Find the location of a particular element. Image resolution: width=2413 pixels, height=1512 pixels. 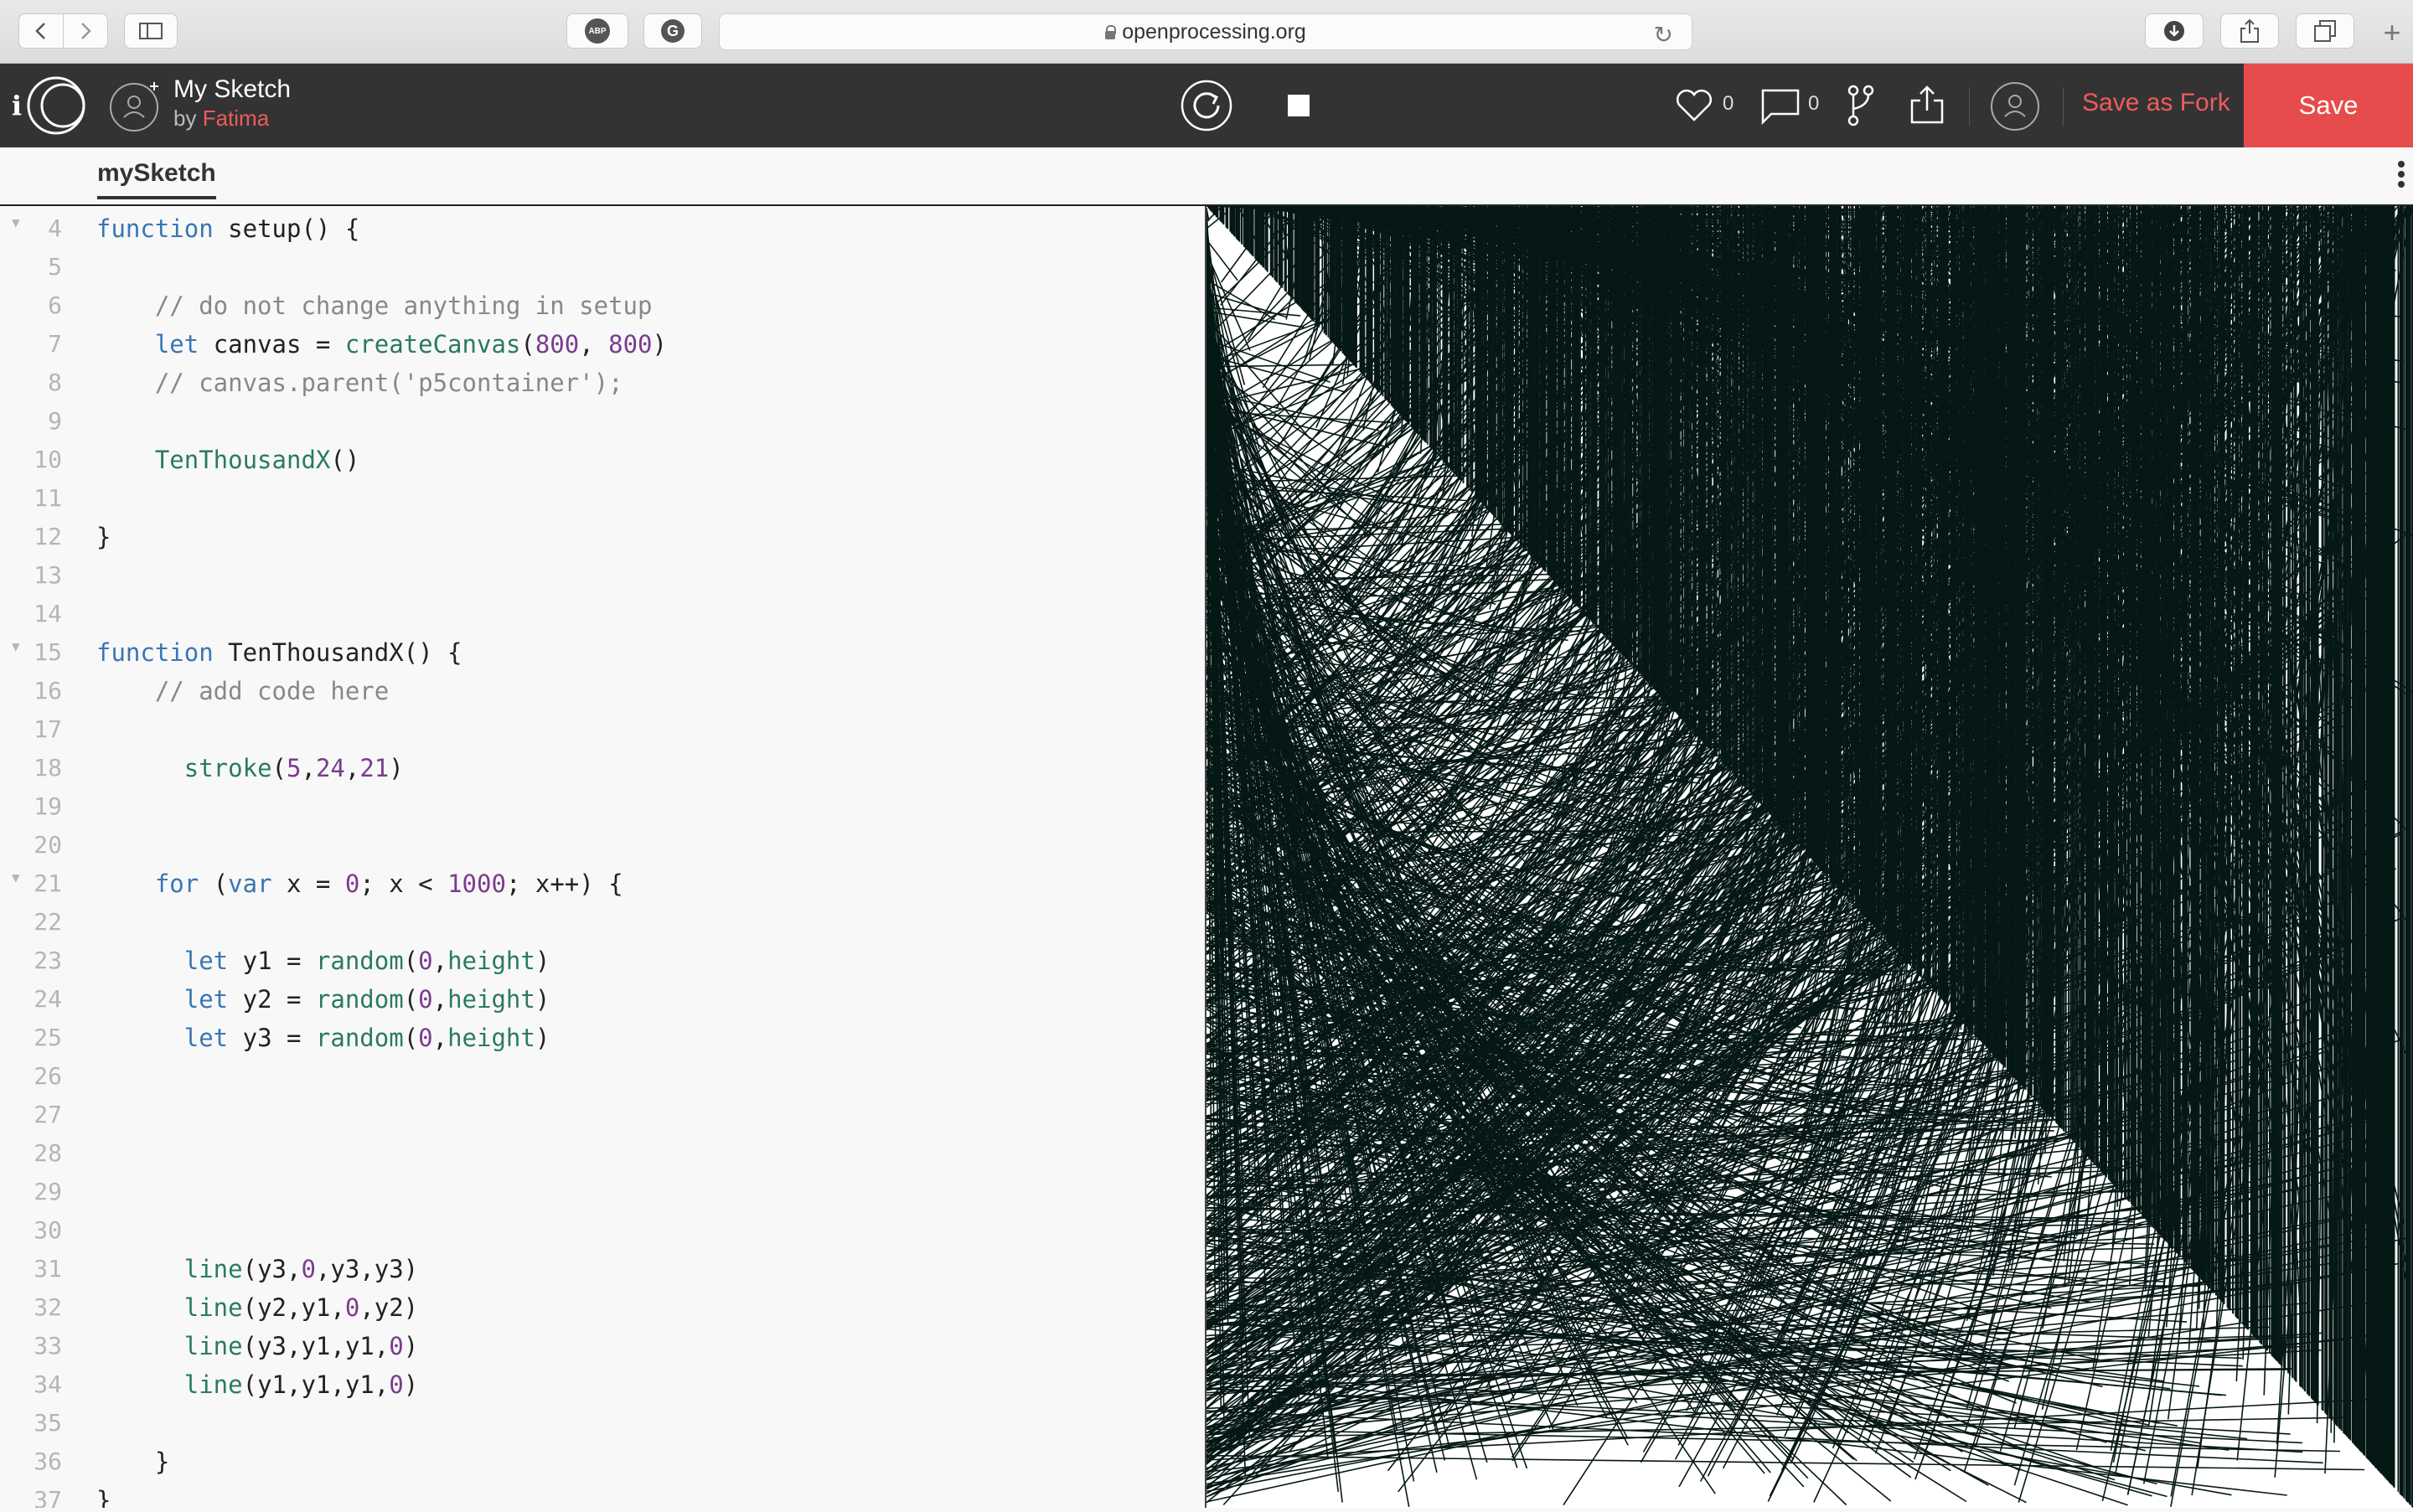

address-bar: openprocessing.org ↻ is located at coordinates (1205, 32).